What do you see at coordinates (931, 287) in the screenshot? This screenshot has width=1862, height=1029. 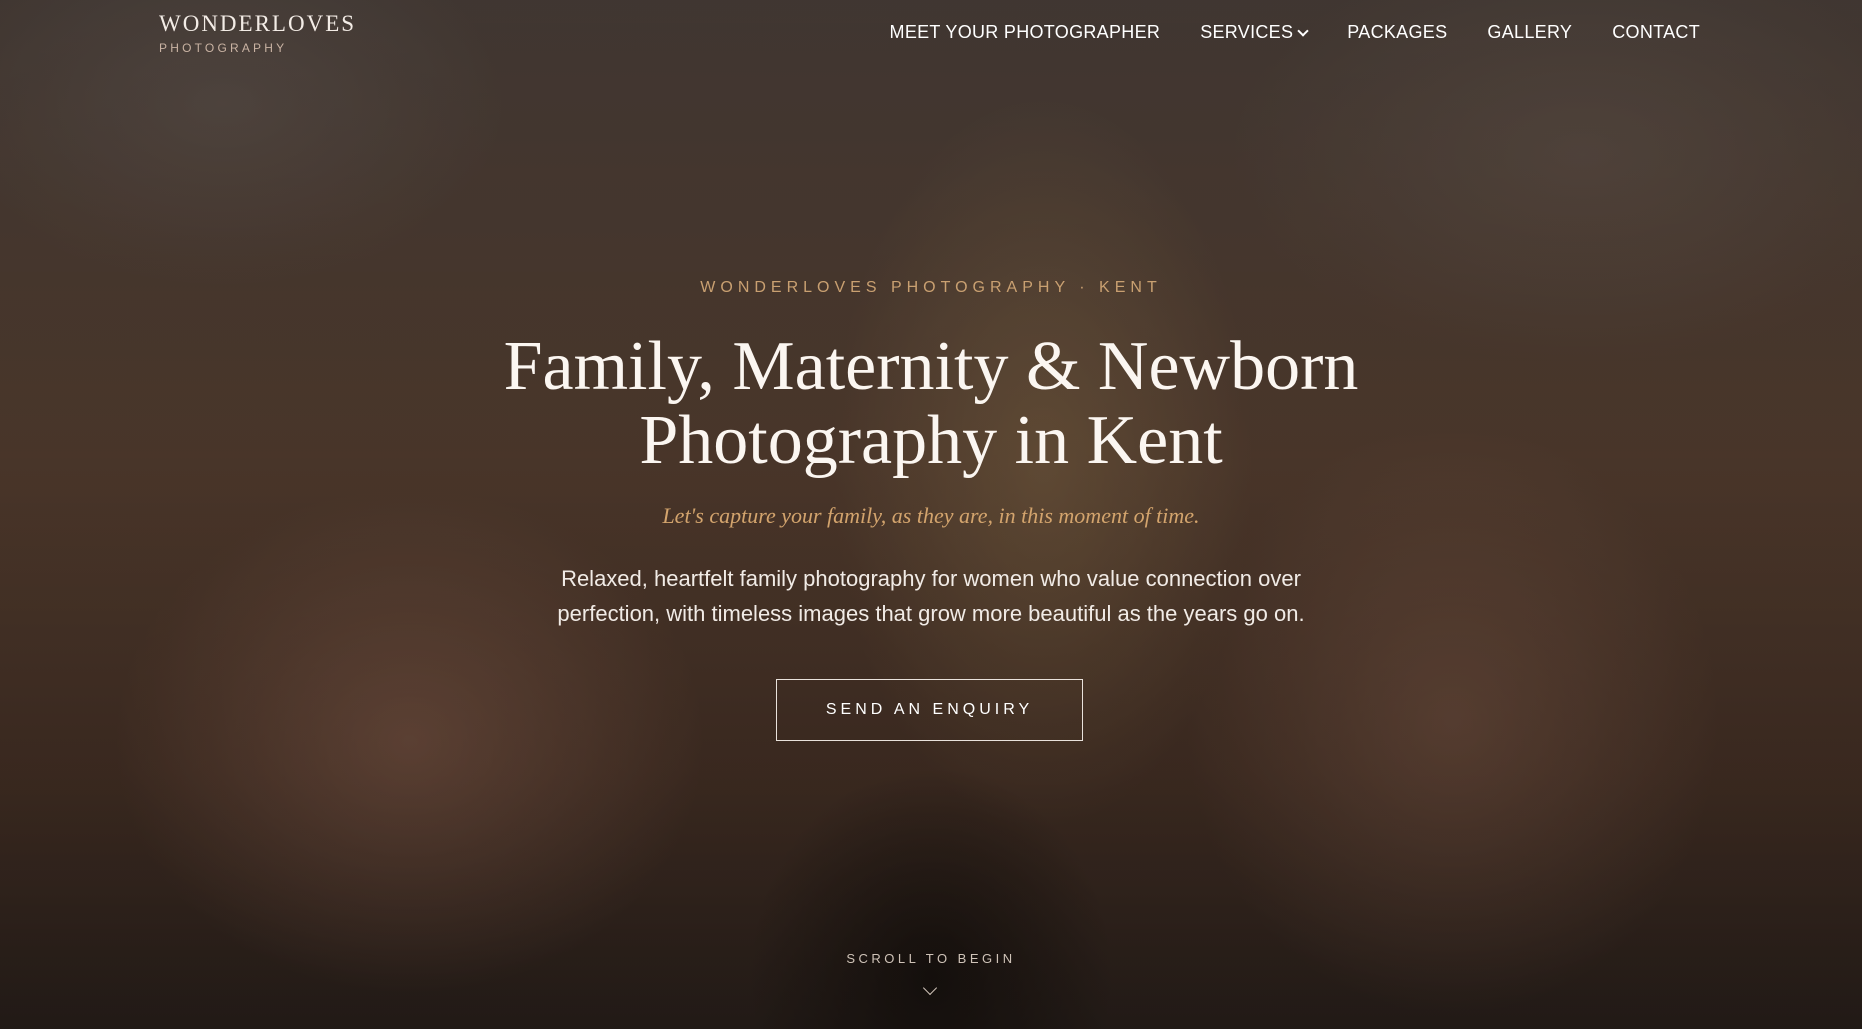 I see `hero-eyebrow: WONDERLOVES PHOTOGRAPHY · KENT` at bounding box center [931, 287].